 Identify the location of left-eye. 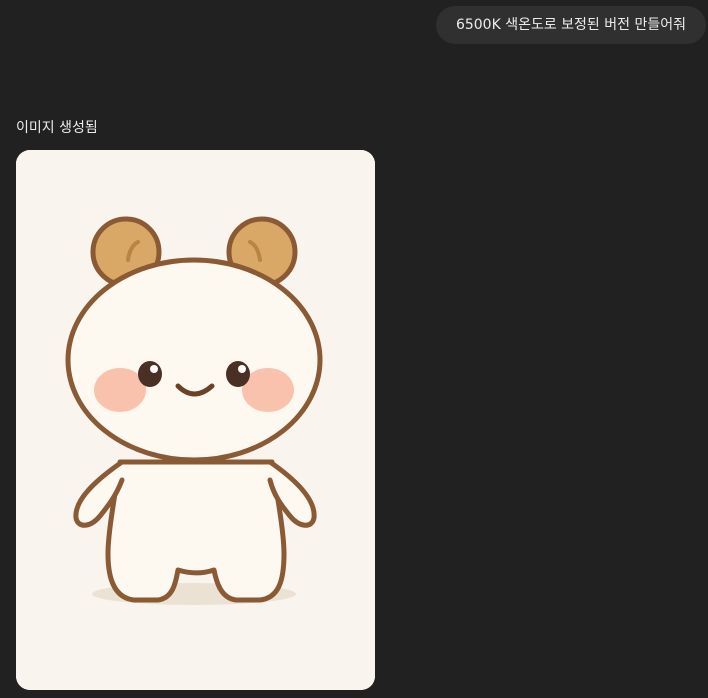
(150, 374).